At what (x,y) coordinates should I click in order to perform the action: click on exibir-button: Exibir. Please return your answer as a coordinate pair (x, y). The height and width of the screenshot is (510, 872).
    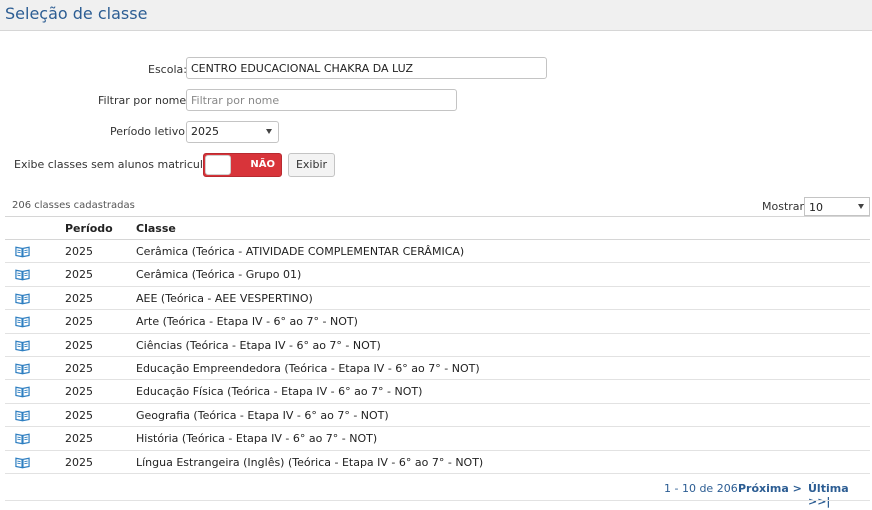
    Looking at the image, I should click on (311, 165).